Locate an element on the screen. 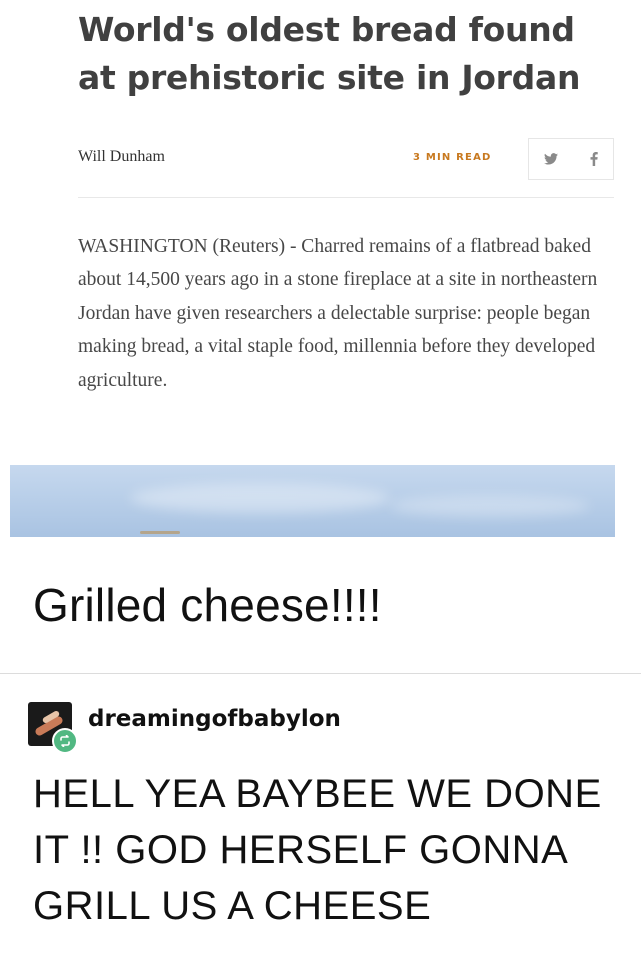 The image size is (641, 960). post-divider is located at coordinates (320, 673).